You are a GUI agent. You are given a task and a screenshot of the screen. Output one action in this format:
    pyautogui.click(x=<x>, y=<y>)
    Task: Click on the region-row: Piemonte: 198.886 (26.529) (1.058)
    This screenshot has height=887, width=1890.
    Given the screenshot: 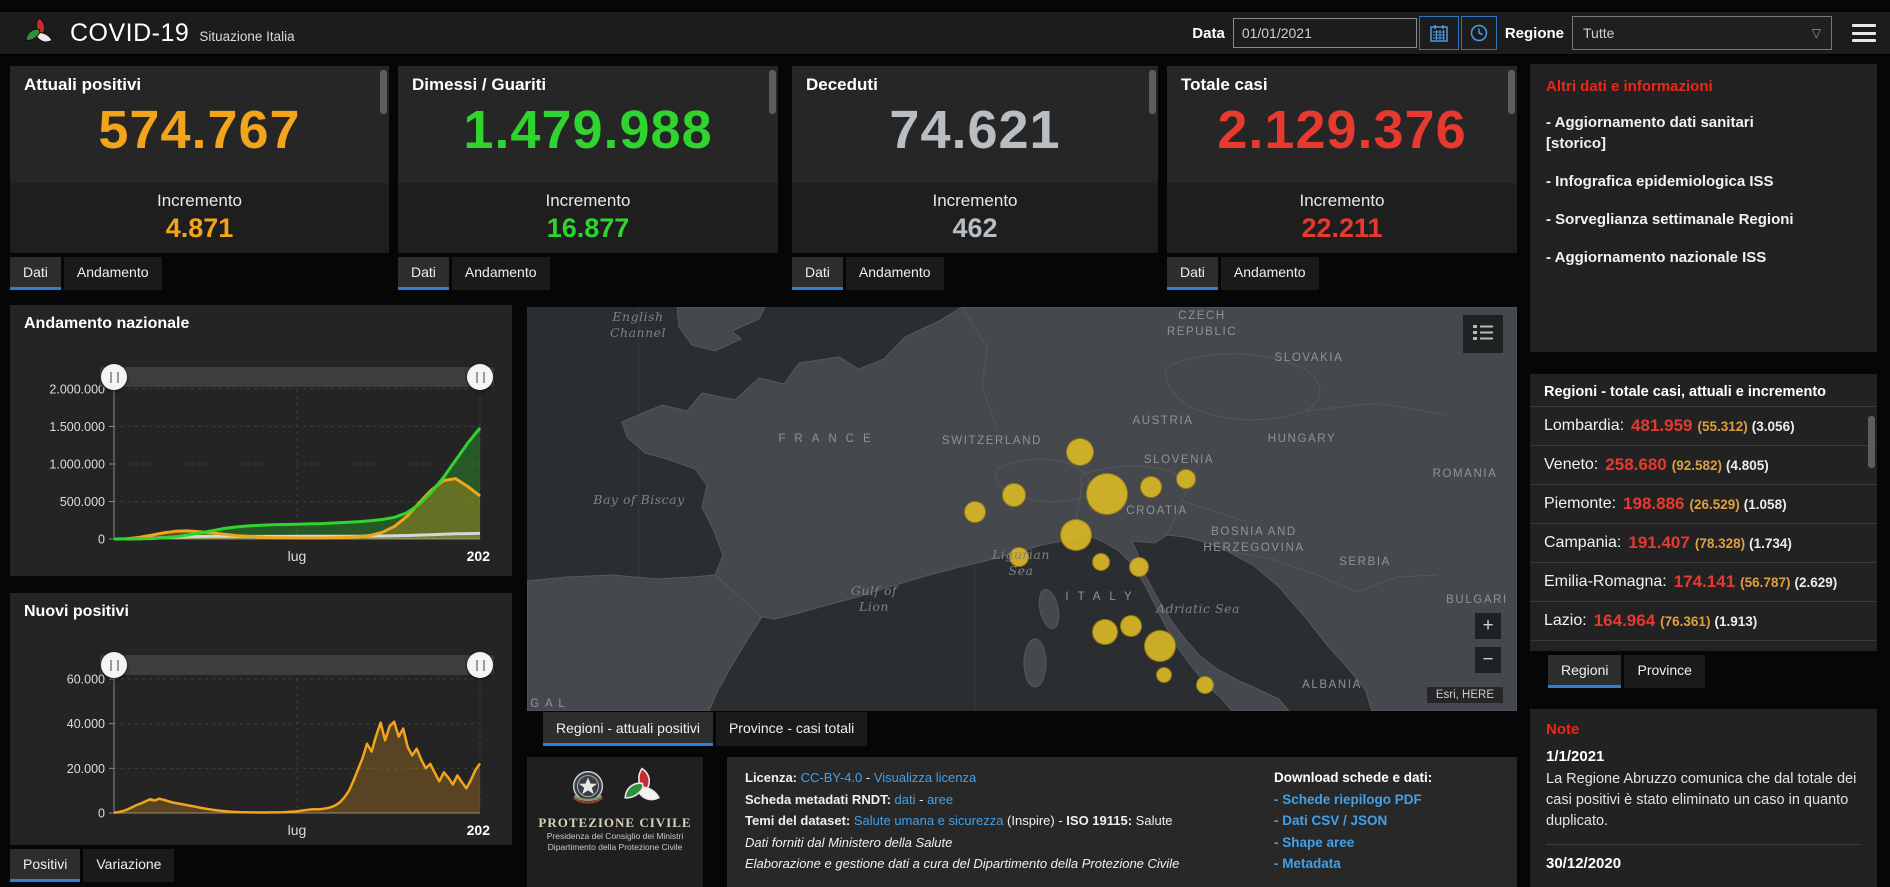 What is the action you would take?
    pyautogui.click(x=1703, y=503)
    